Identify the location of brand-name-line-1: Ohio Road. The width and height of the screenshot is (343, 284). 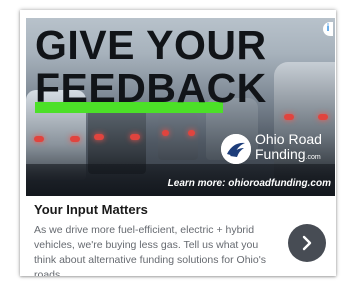
(288, 139).